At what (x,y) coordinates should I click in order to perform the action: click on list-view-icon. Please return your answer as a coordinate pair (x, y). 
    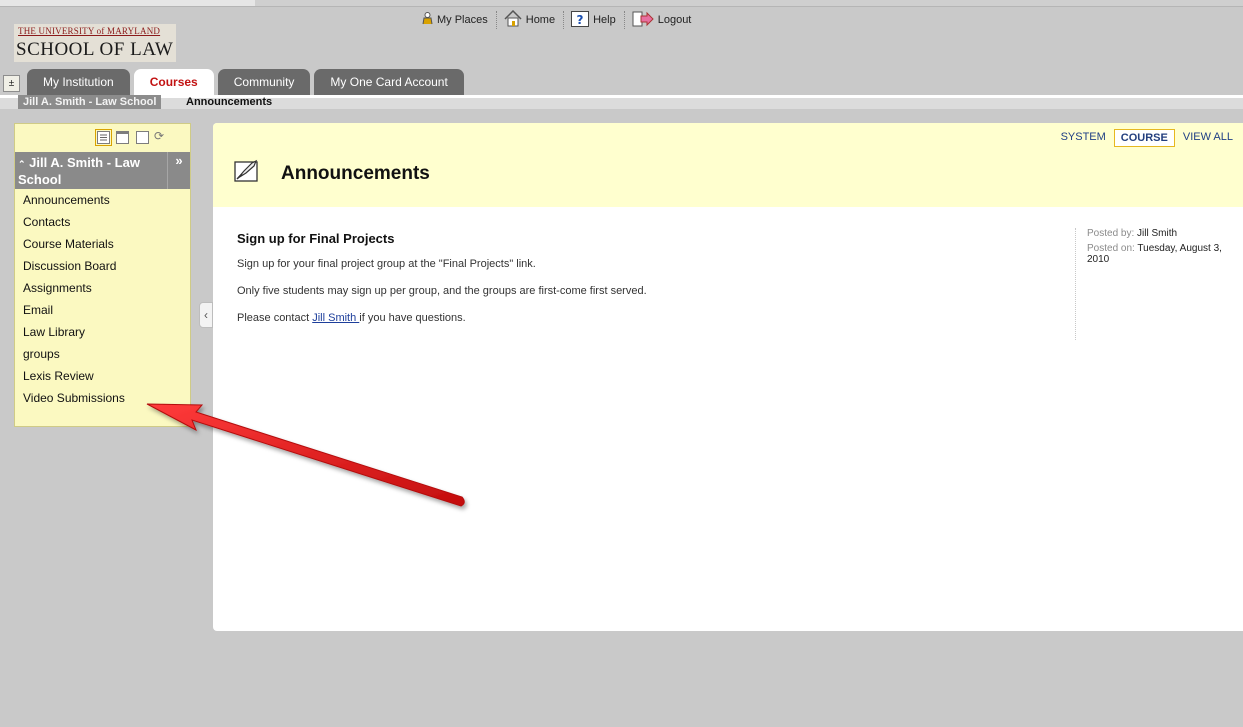
    Looking at the image, I should click on (103, 137).